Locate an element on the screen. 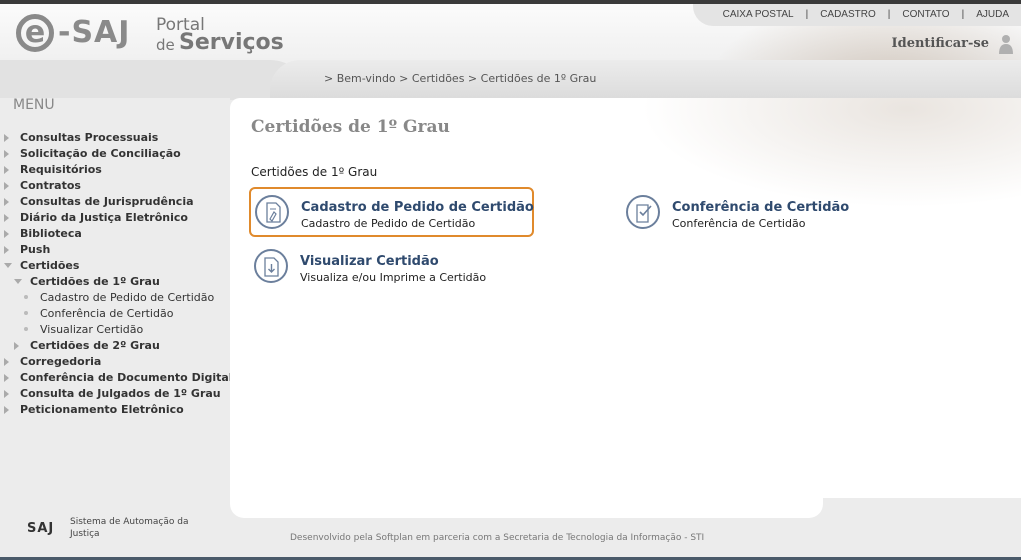  link-cadastro: CADASTRO is located at coordinates (848, 14).